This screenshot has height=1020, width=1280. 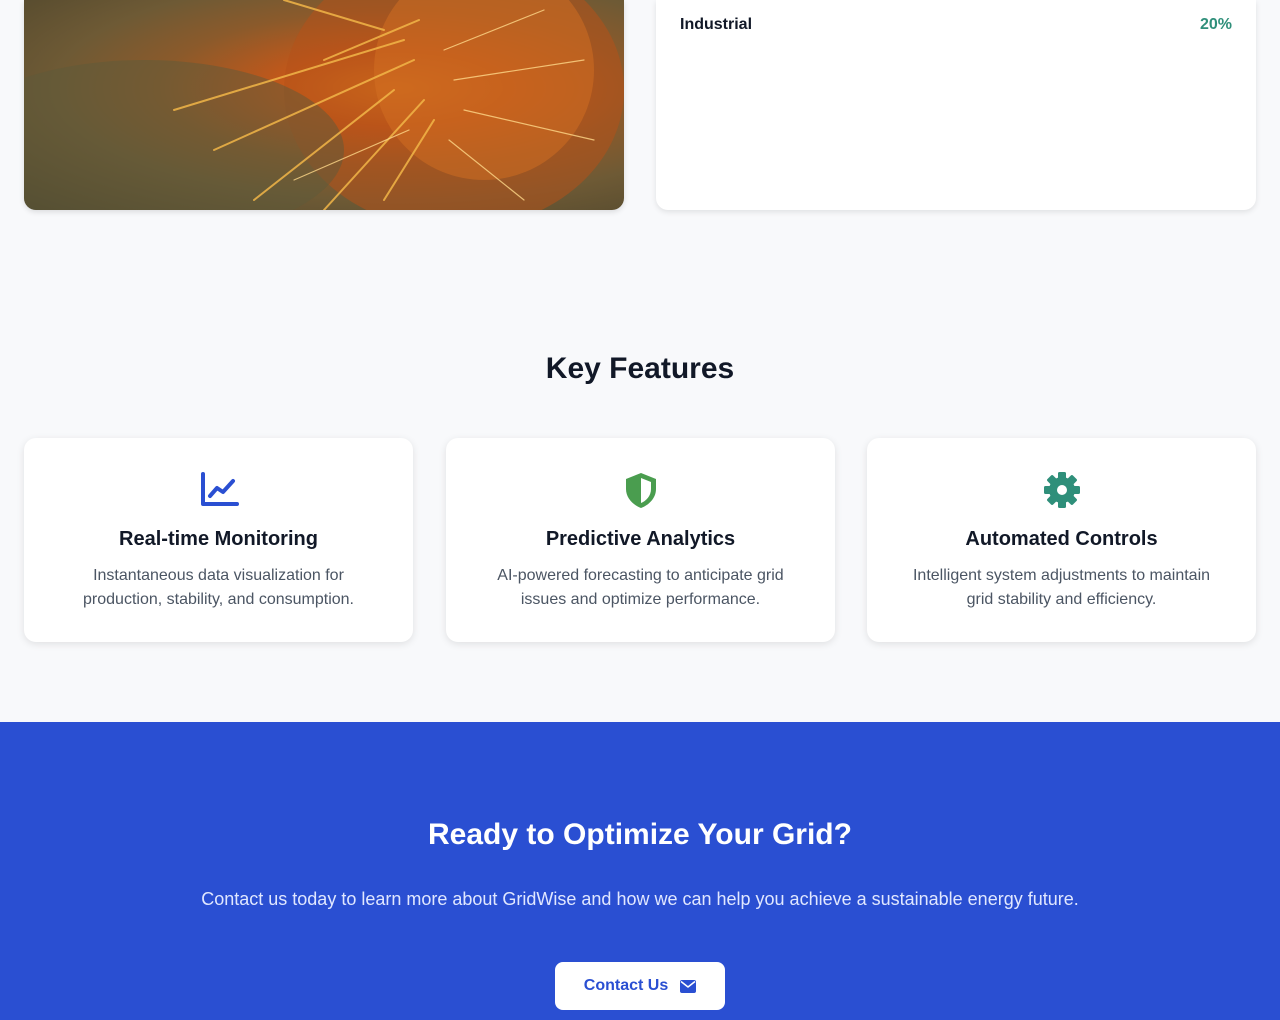 What do you see at coordinates (640, 368) in the screenshot?
I see `features-title: Key Features` at bounding box center [640, 368].